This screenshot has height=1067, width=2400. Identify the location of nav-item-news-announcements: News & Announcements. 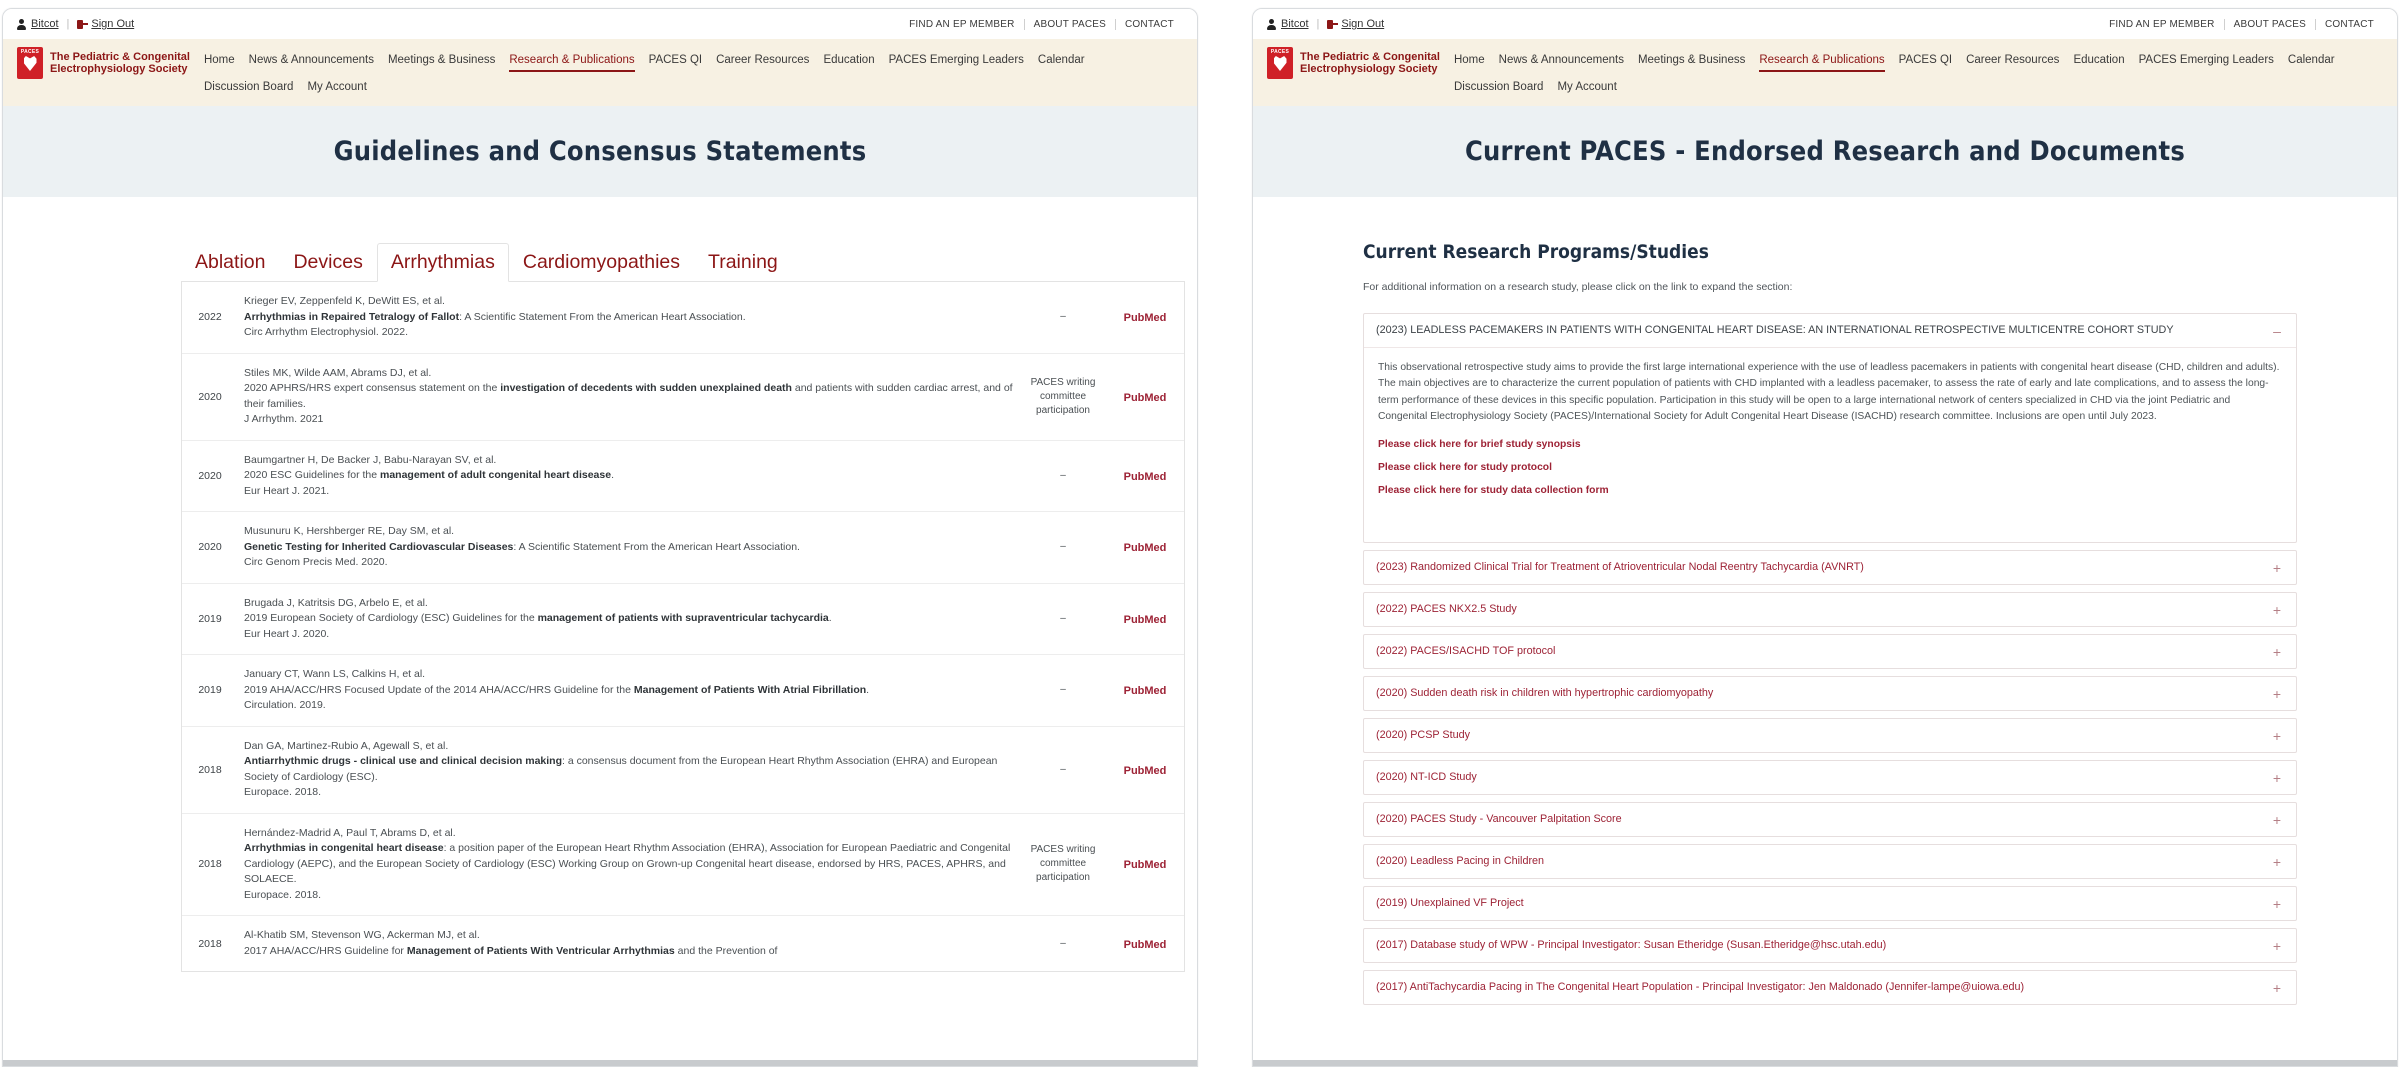
(311, 60).